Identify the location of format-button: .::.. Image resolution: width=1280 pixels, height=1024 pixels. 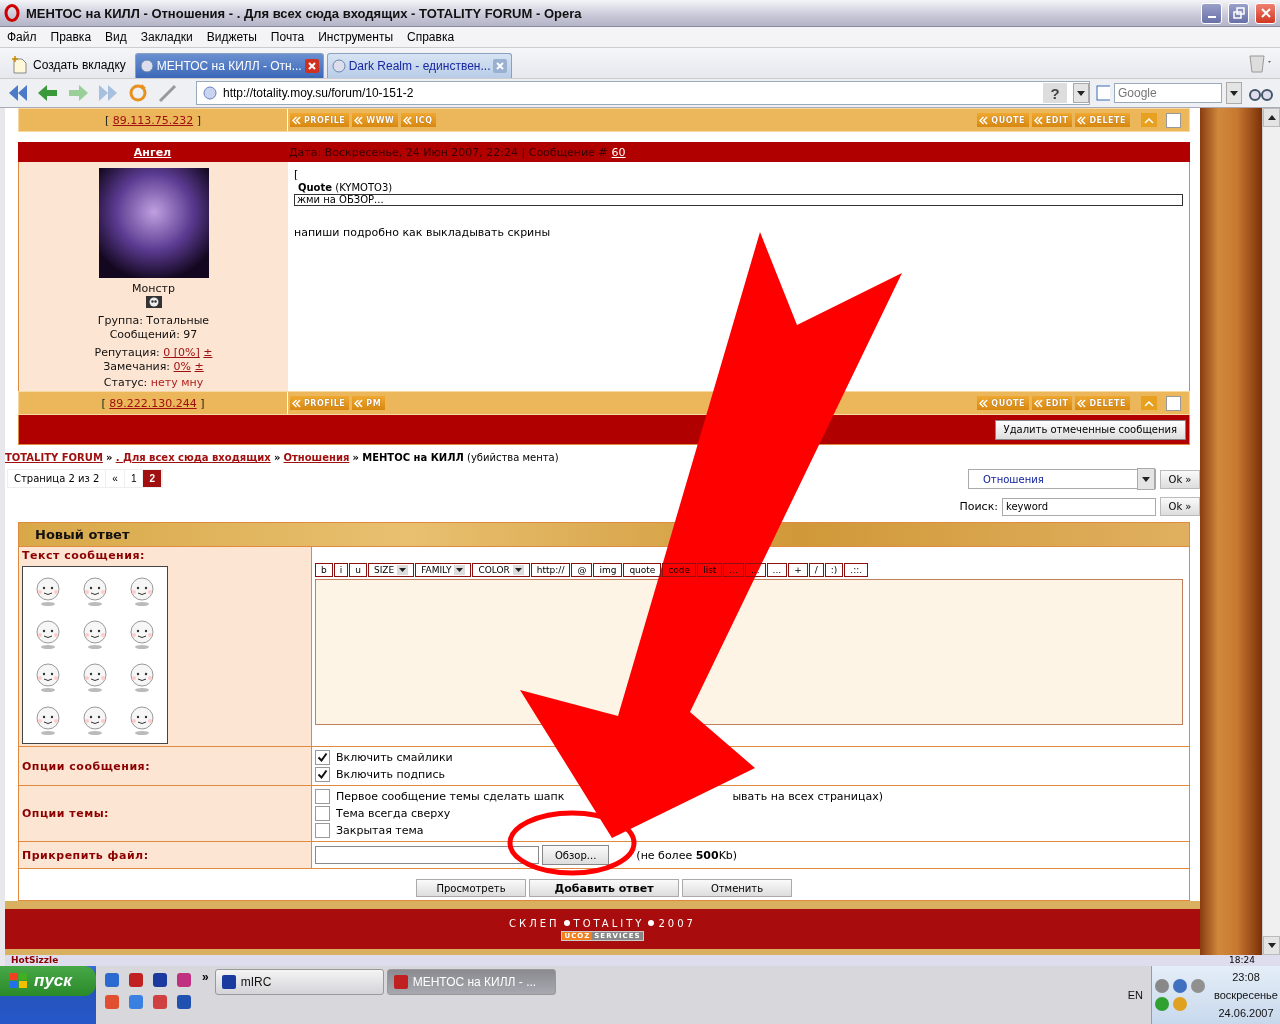
(856, 570).